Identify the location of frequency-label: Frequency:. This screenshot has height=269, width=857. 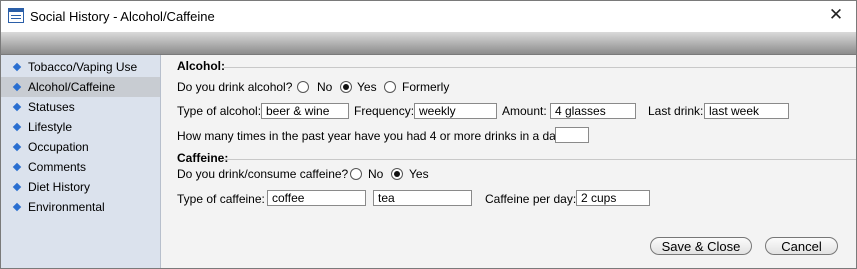
(384, 111).